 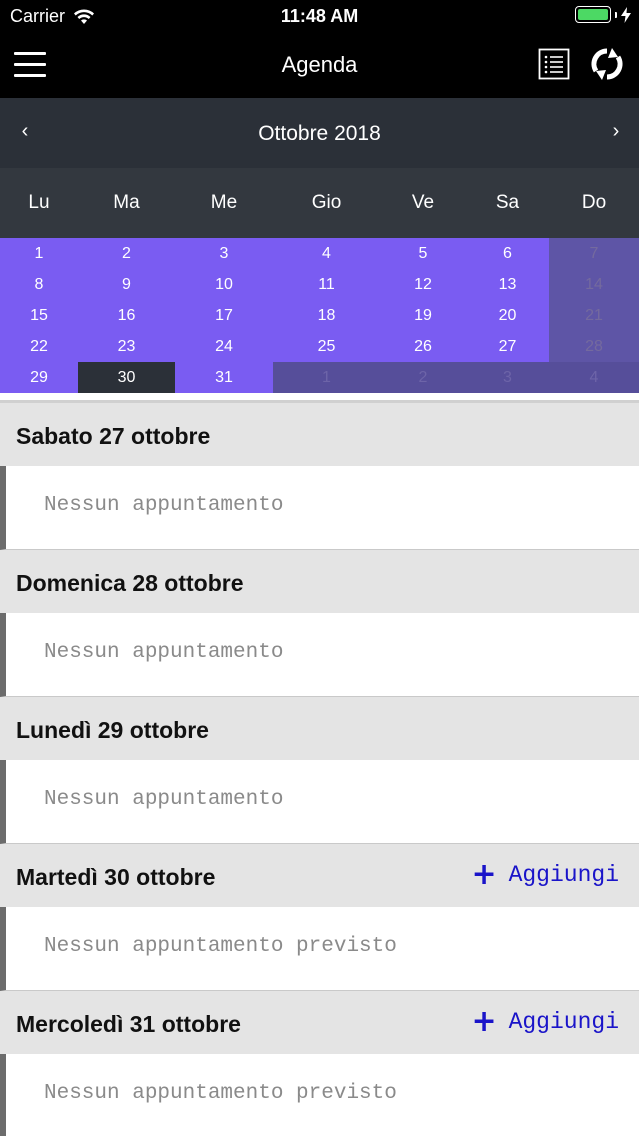 What do you see at coordinates (224, 346) in the screenshot?
I see `calendar-day: 24` at bounding box center [224, 346].